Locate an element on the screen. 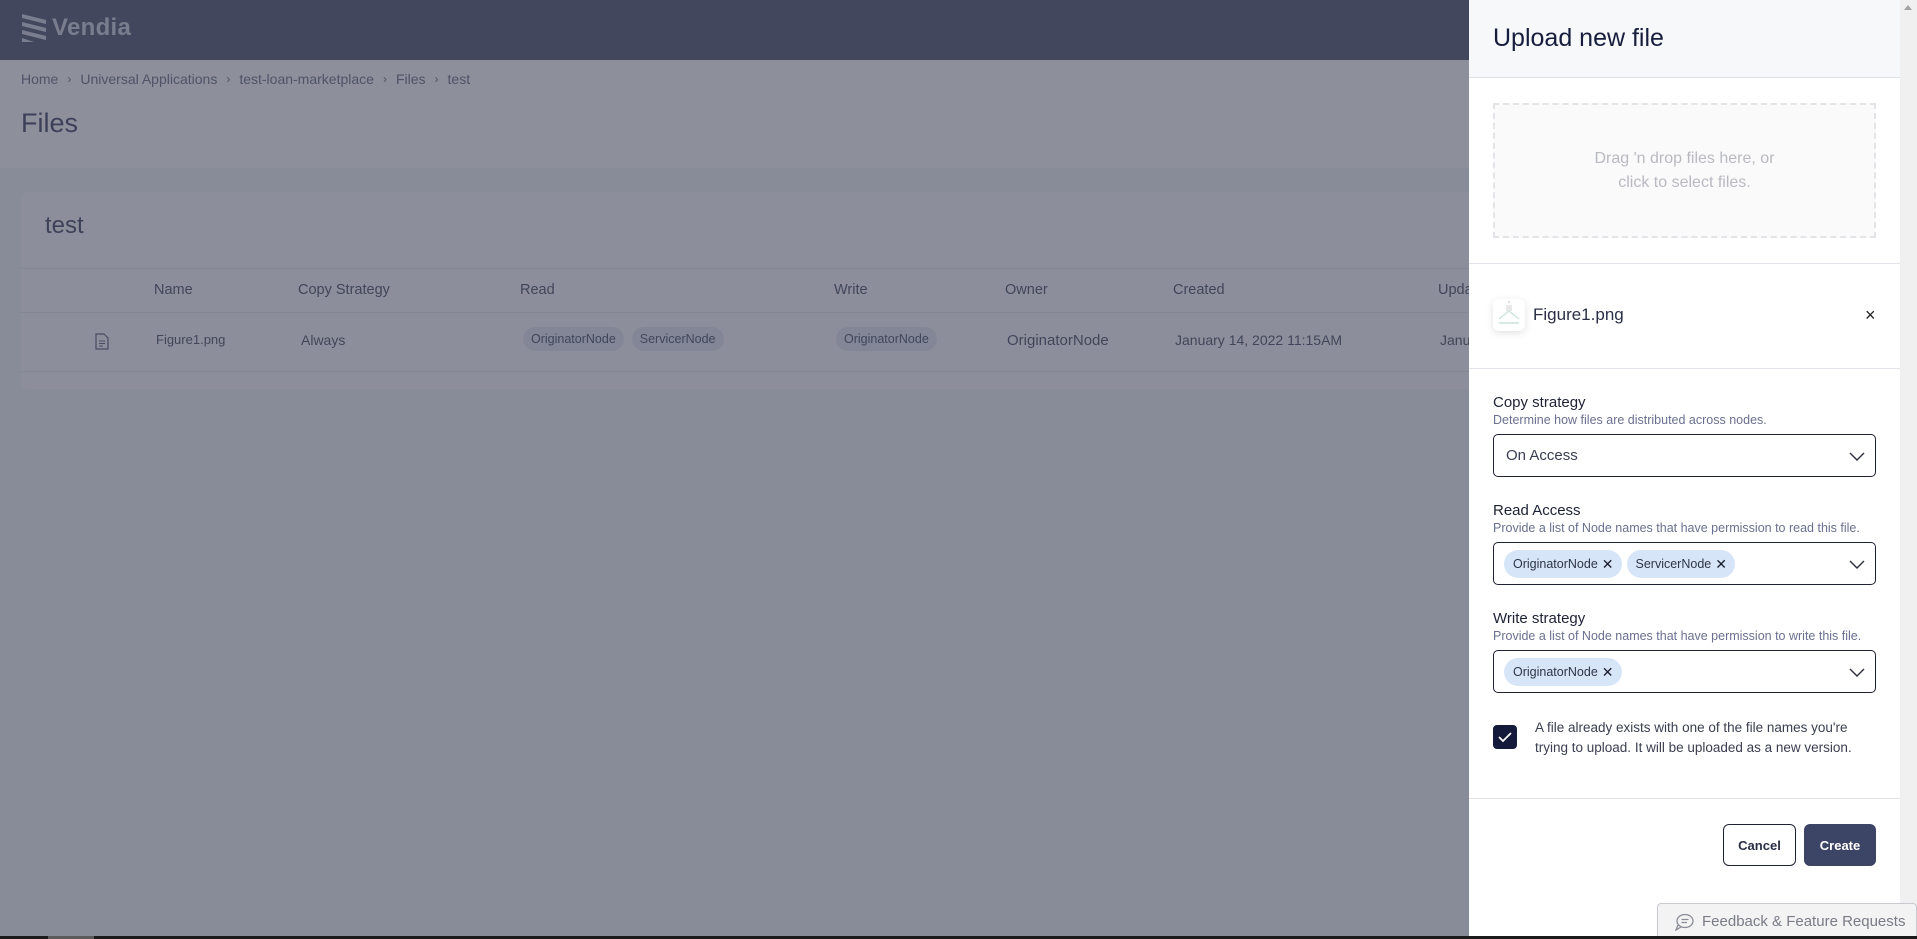  copy-strategy-value: On Access is located at coordinates (1542, 455).